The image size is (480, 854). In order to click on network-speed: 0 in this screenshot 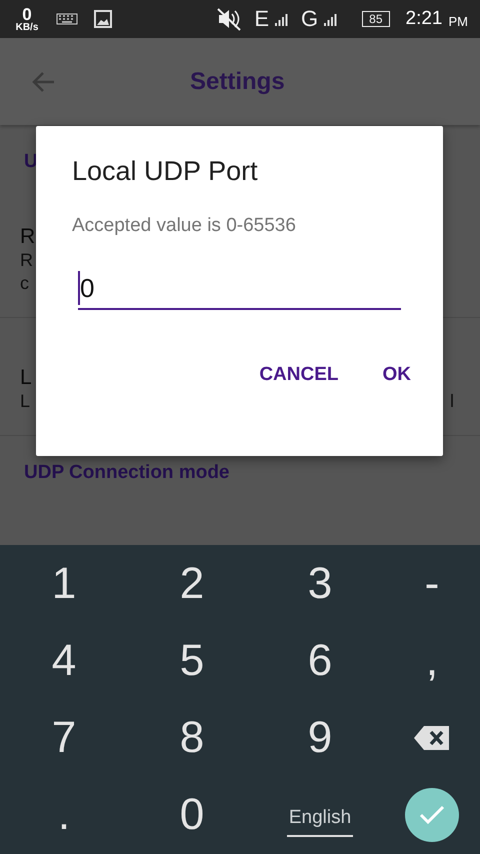, I will do `click(27, 14)`.